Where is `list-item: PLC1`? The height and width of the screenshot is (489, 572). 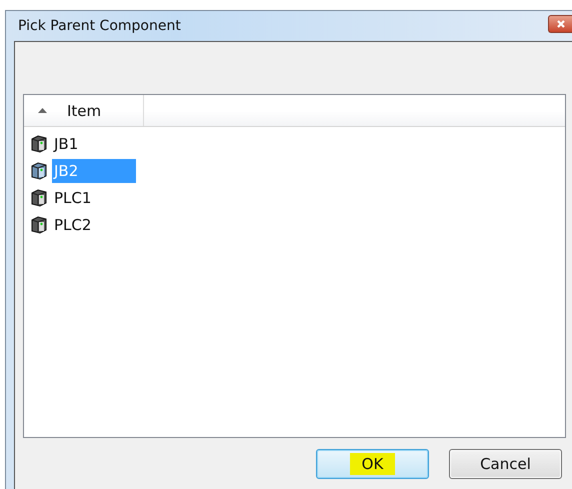 list-item: PLC1 is located at coordinates (94, 198).